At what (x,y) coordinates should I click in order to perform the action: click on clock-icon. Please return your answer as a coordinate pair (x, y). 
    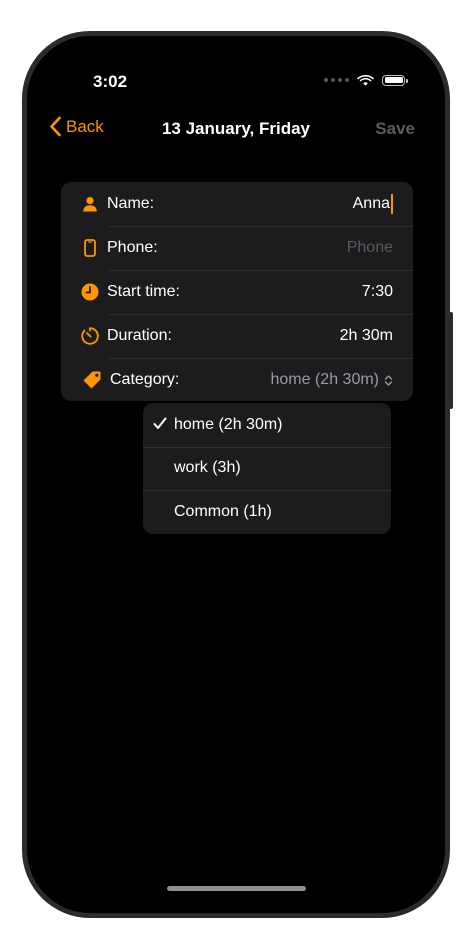
    Looking at the image, I should click on (90, 292).